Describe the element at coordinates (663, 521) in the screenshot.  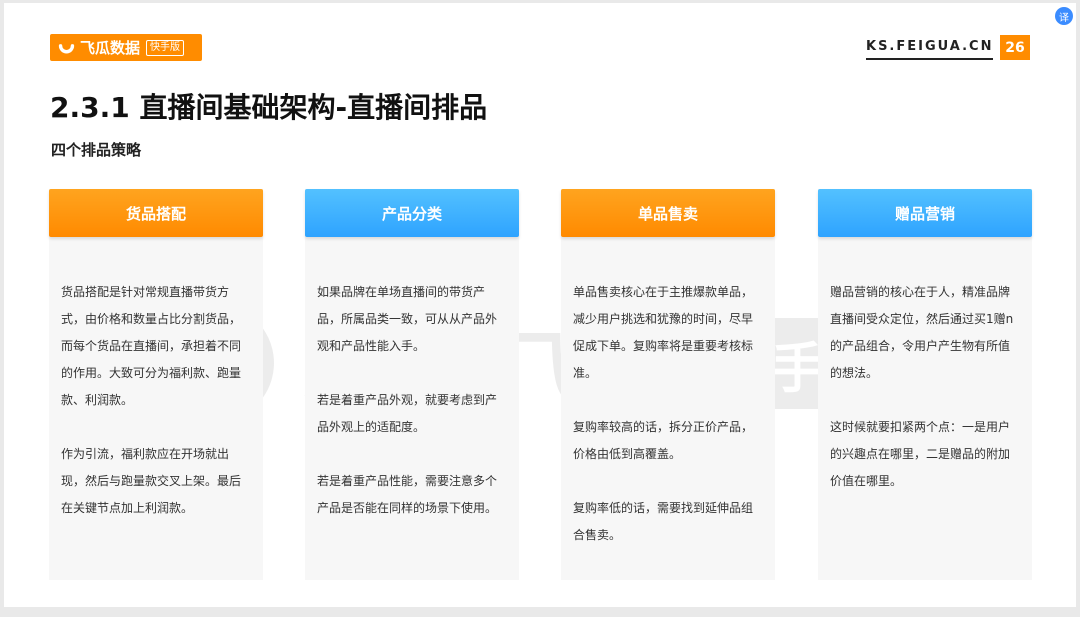
I see `card-paragraph: 复购率低的话，需要找到延伸品组合售卖。` at that location.